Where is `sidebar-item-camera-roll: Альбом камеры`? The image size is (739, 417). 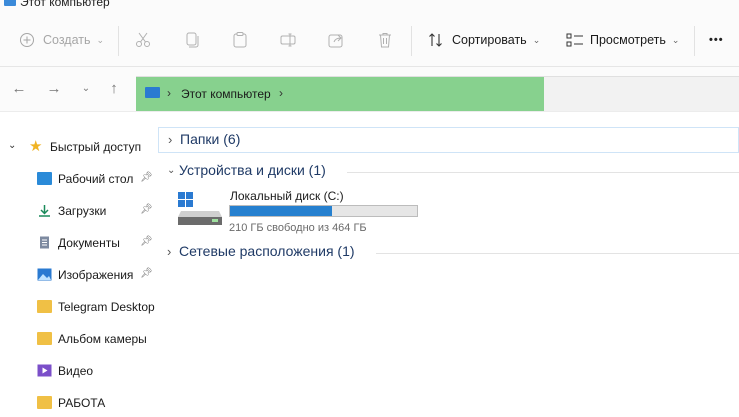 sidebar-item-camera-roll: Альбом камеры is located at coordinates (79, 339).